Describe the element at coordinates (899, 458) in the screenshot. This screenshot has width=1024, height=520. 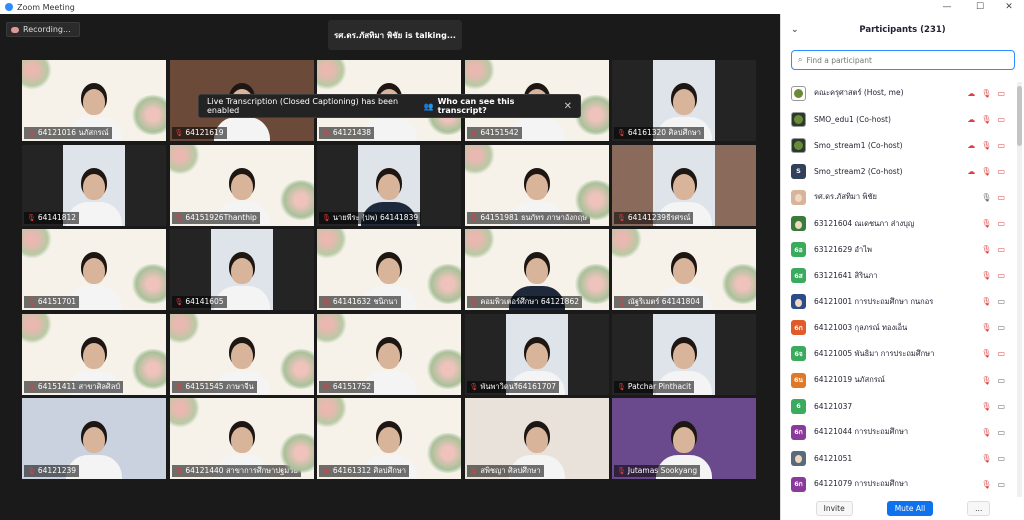
I see `participant-row: 64121051 🎙 ▭` at that location.